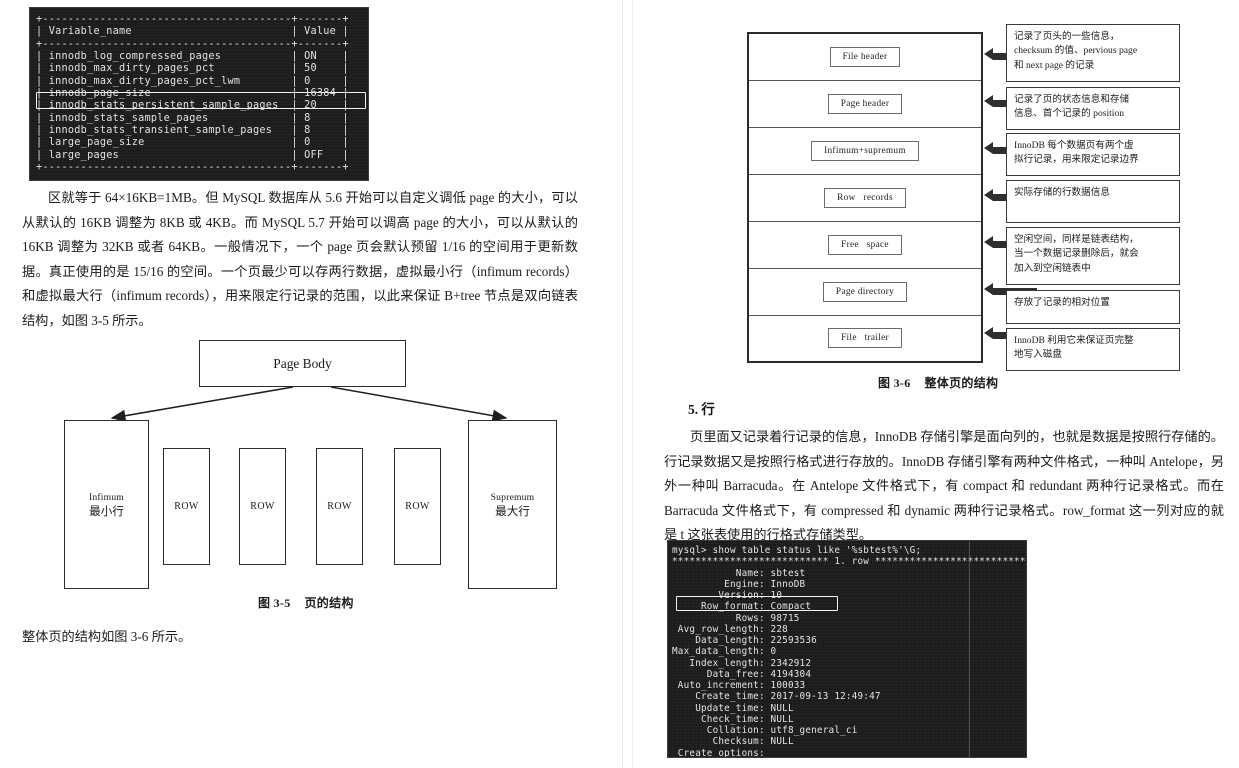 This screenshot has width=1239, height=768. What do you see at coordinates (274, 603) in the screenshot?
I see `figure-3-5-caption-number: 图 3-5` at bounding box center [274, 603].